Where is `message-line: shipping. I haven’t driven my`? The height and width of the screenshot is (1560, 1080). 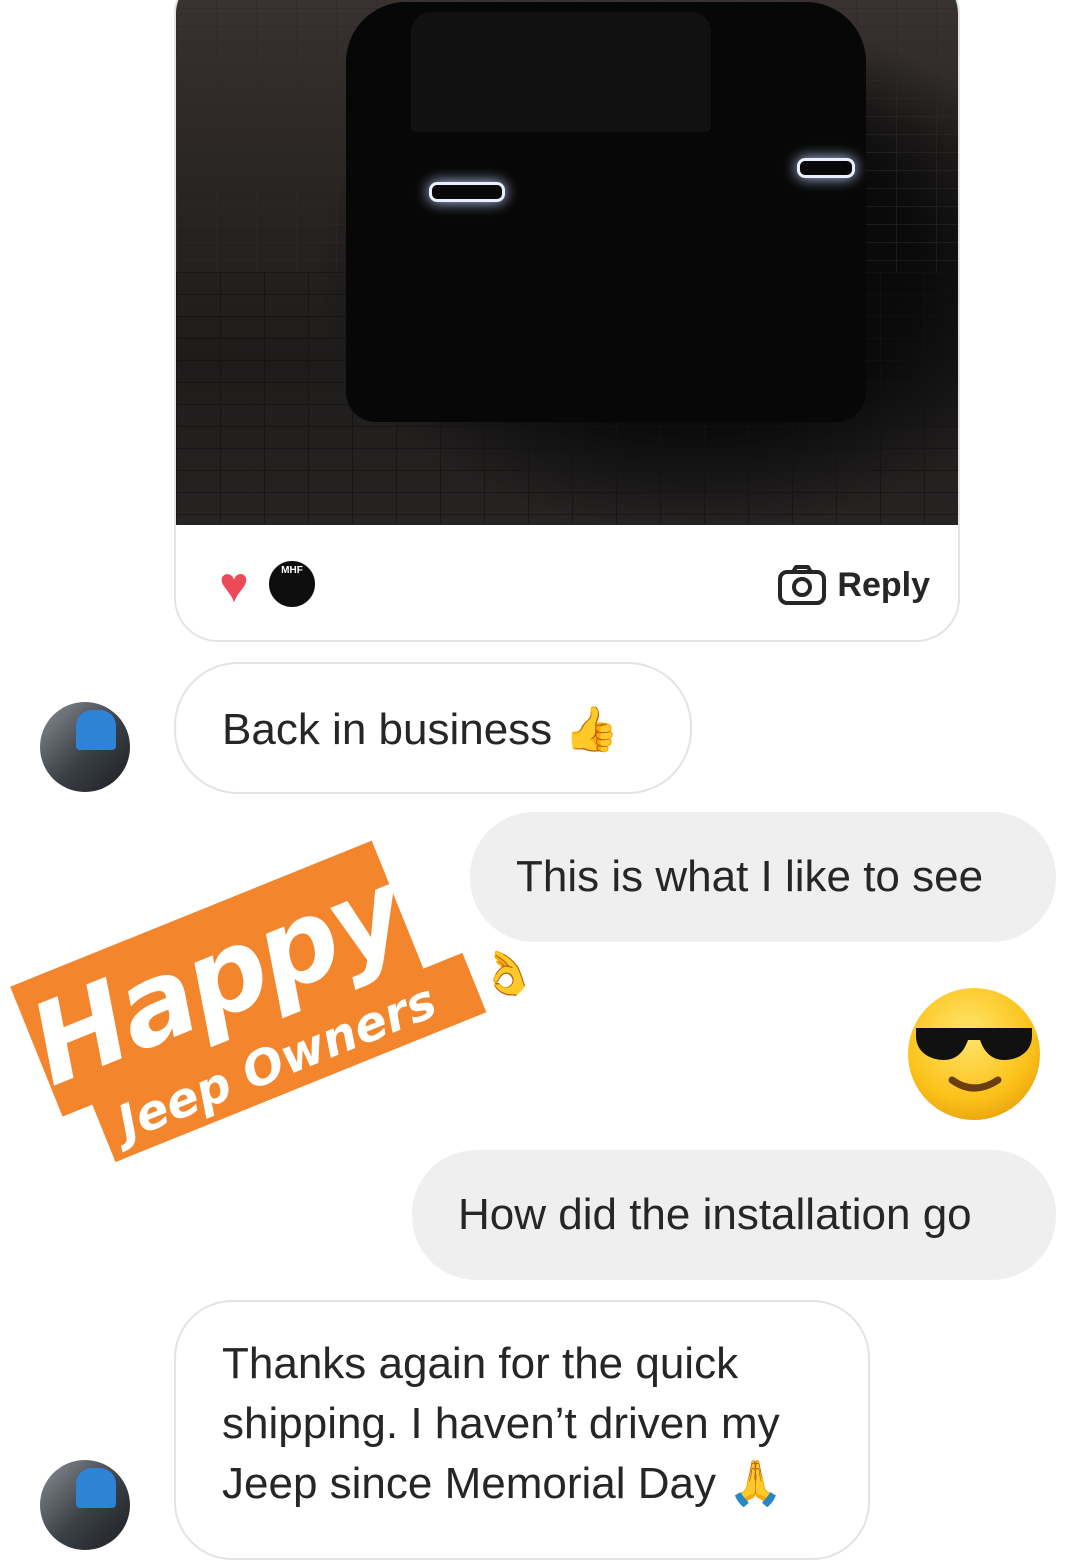
message-line: shipping. I haven’t driven my is located at coordinates (501, 1423).